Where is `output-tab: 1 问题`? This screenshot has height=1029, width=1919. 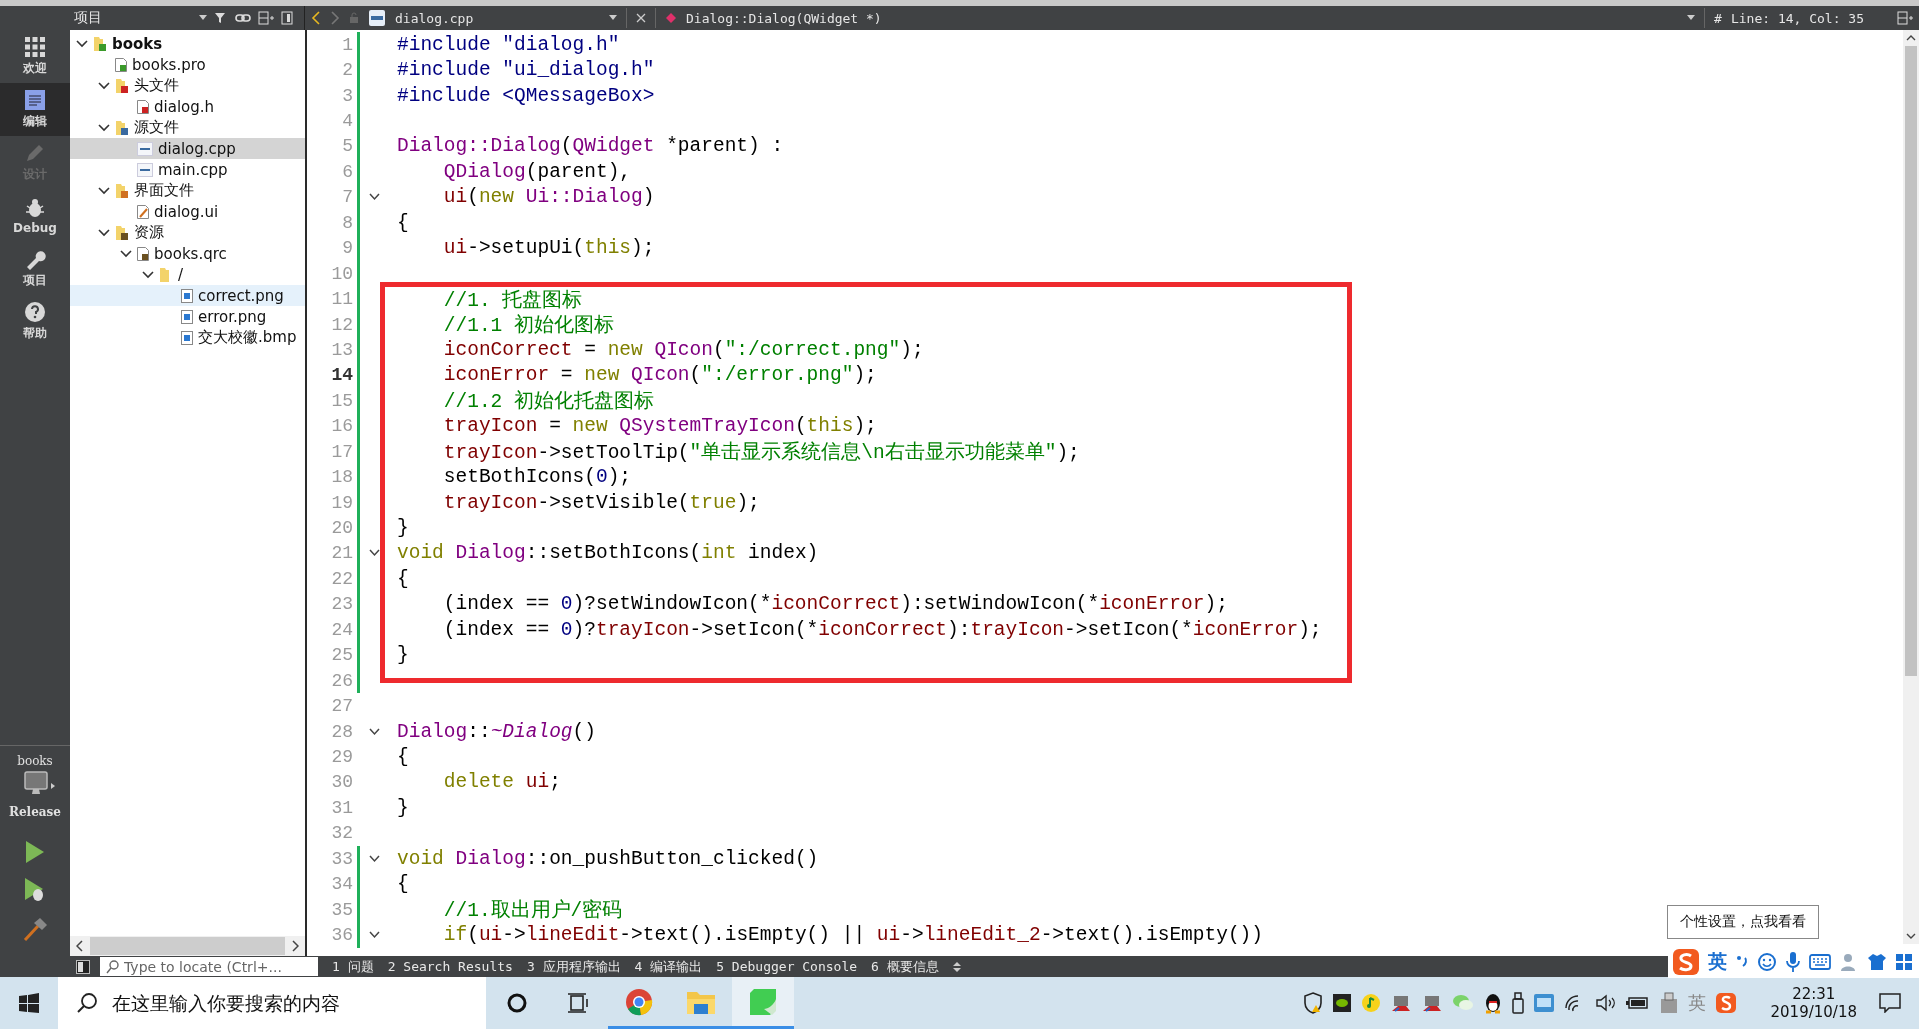 output-tab: 1 问题 is located at coordinates (353, 966).